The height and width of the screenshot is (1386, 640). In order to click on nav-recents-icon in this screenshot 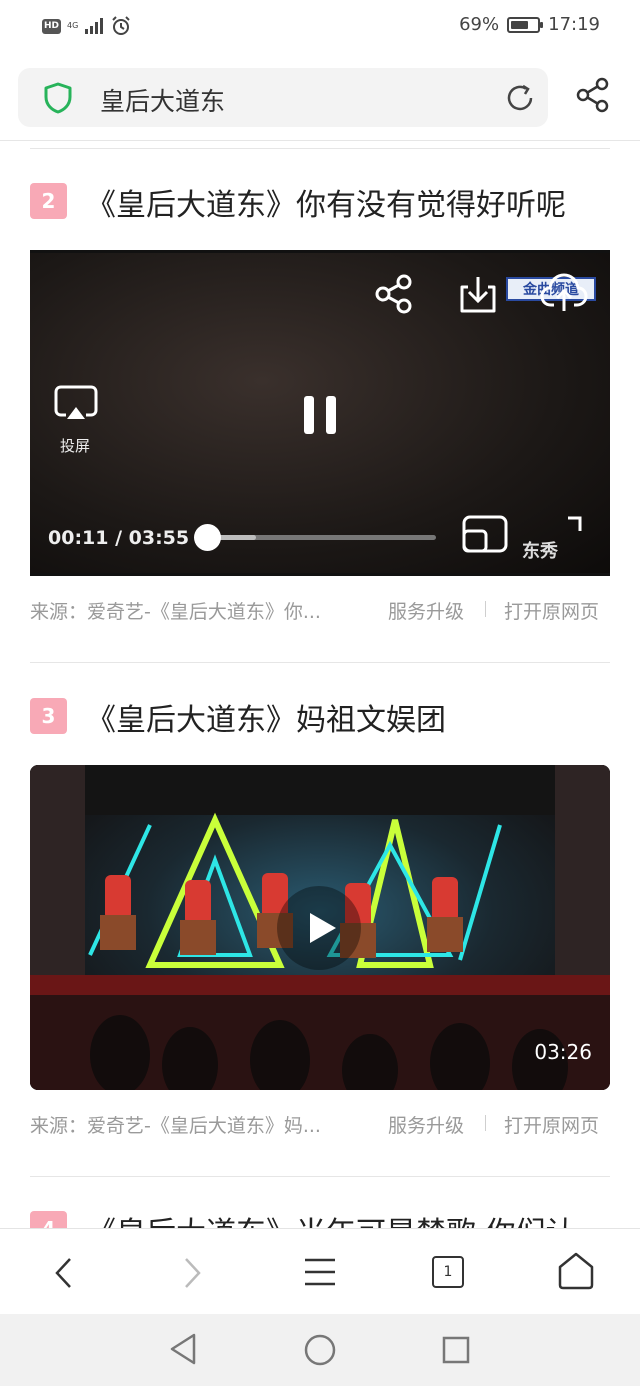, I will do `click(456, 1350)`.